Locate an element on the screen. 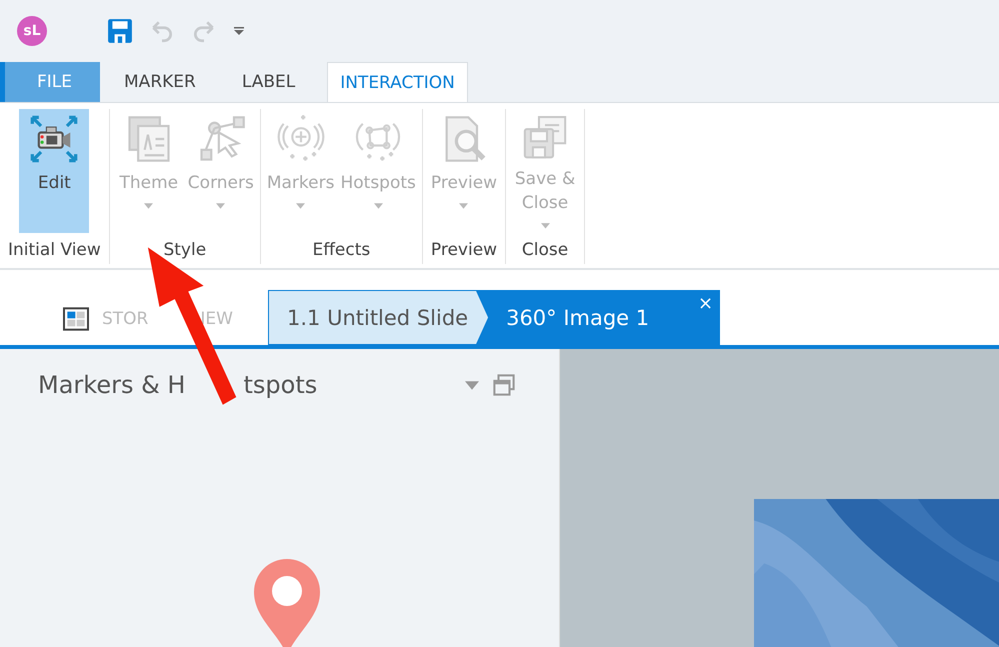  ribbon-button: Edit is located at coordinates (54, 171).